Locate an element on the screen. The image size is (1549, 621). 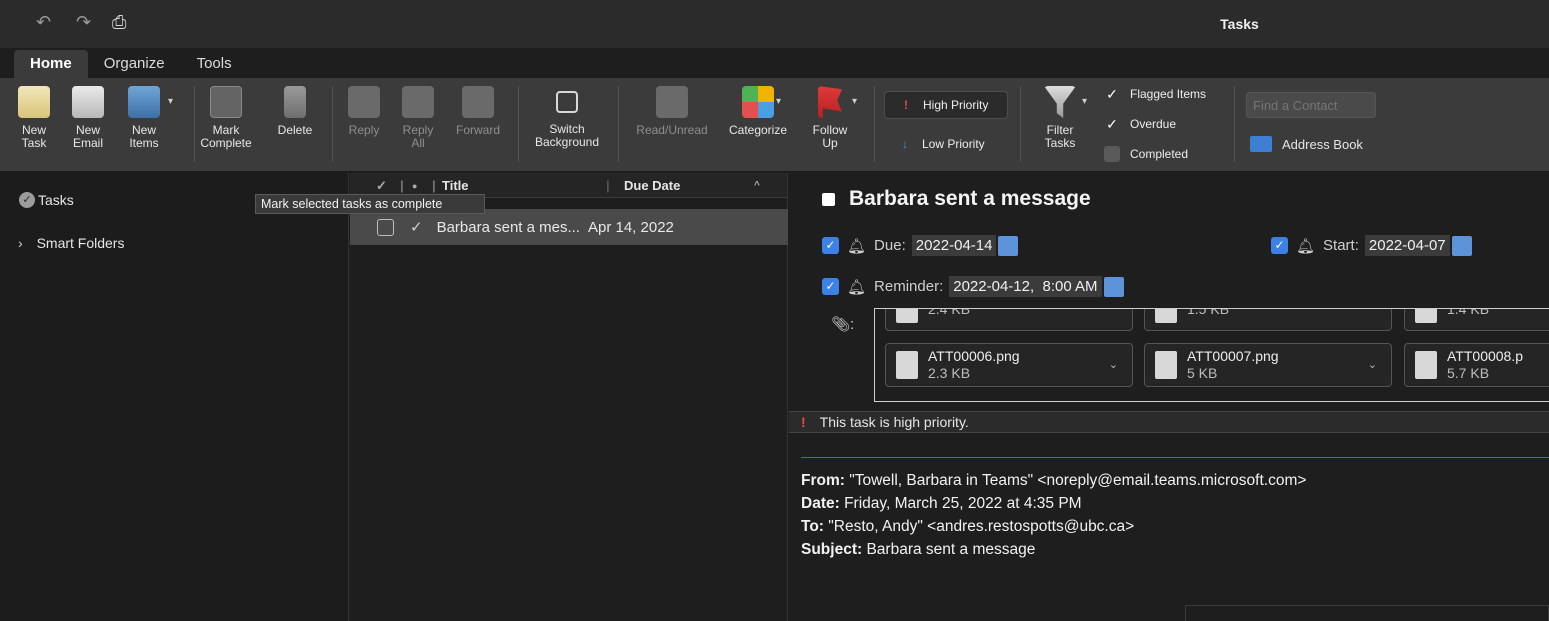
attachment-item: 2.4 KB is located at coordinates (1009, 319).